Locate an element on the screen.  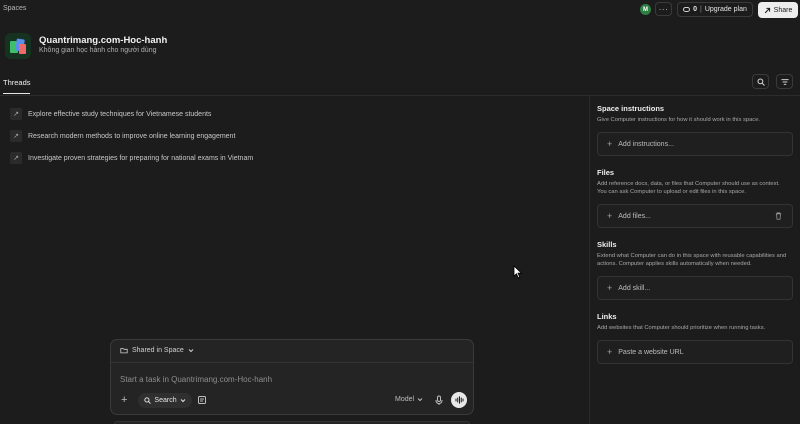
share-button: Share is located at coordinates (778, 10).